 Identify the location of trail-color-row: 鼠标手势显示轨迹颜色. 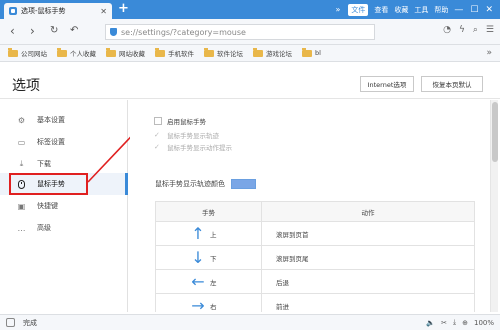
(205, 184).